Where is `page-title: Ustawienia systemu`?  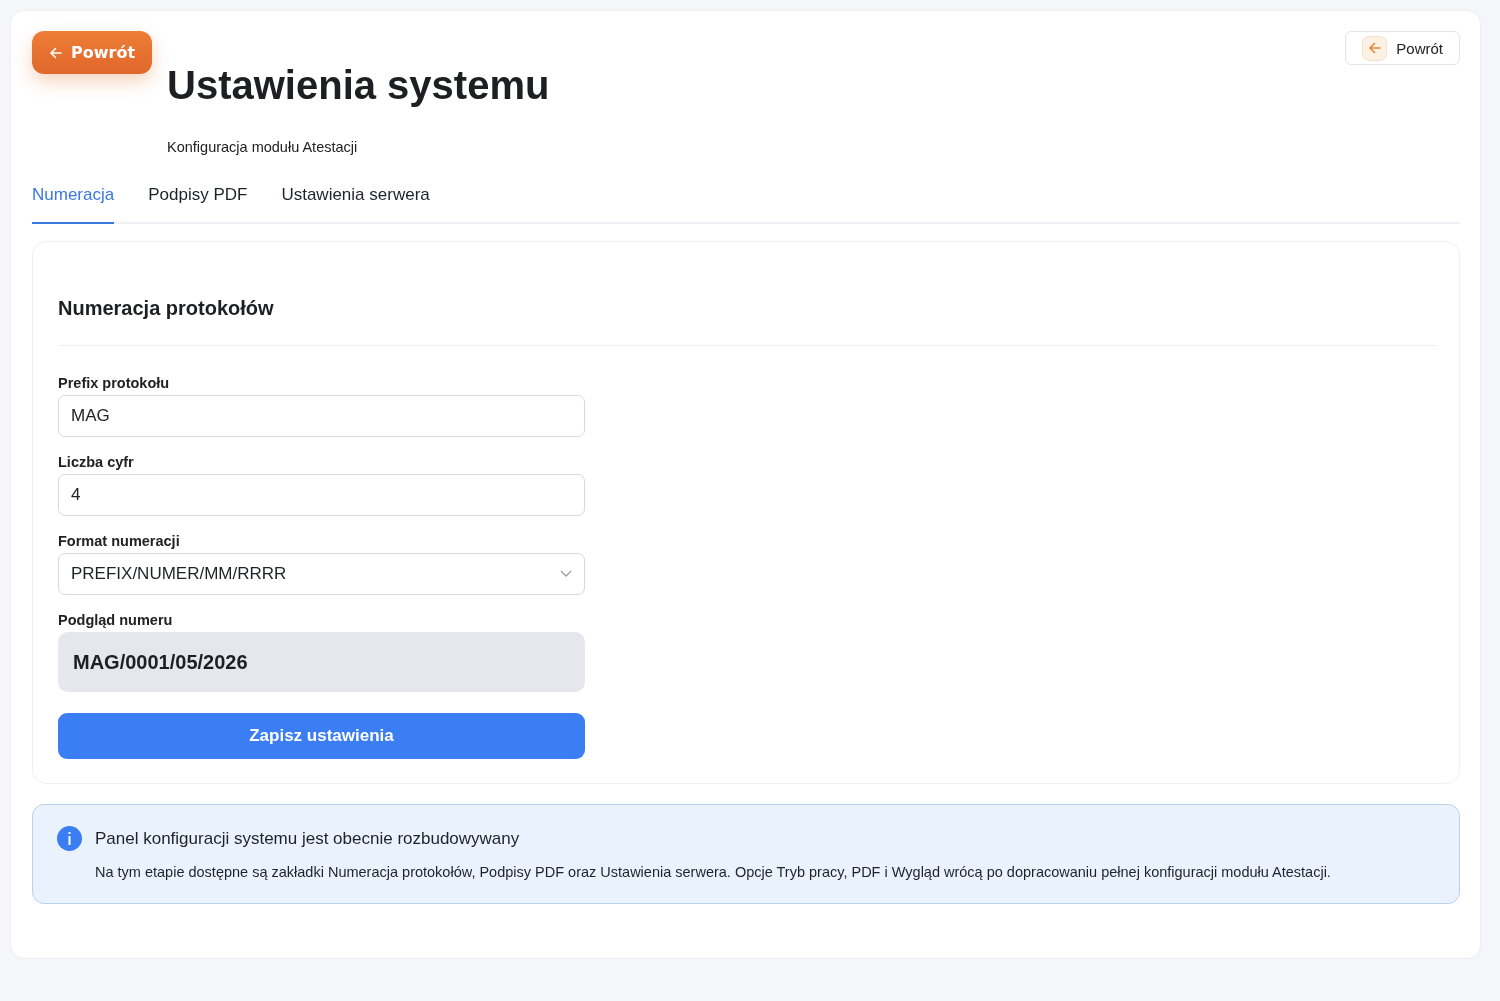
page-title: Ustawienia systemu is located at coordinates (359, 85).